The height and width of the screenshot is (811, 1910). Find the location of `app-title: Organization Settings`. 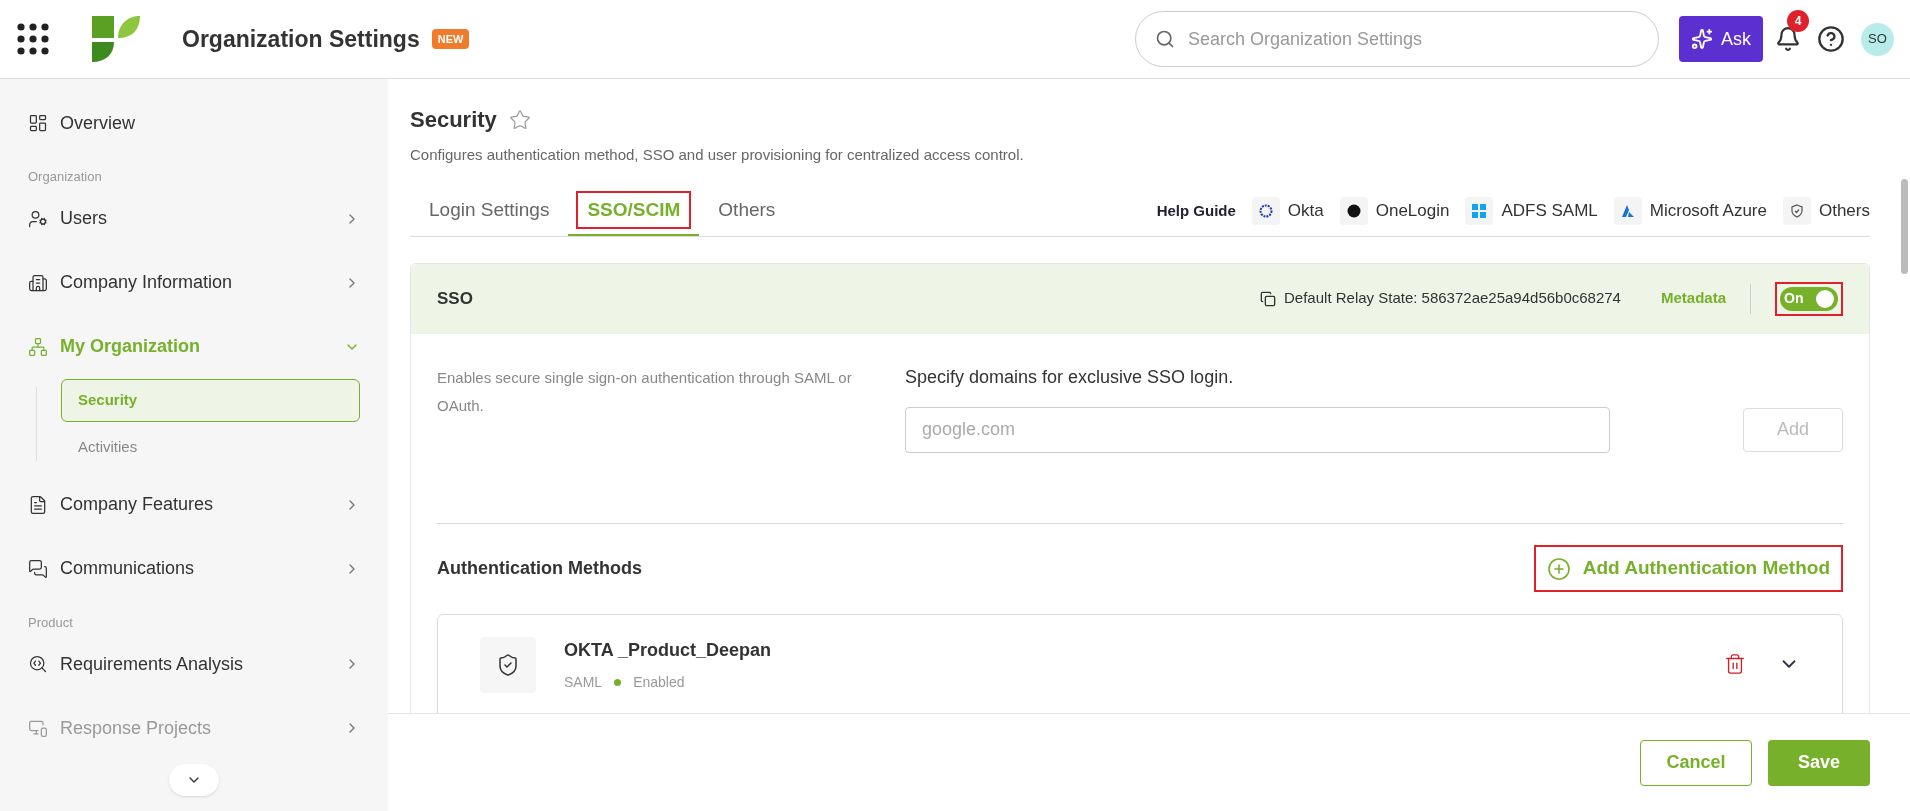

app-title: Organization Settings is located at coordinates (301, 39).